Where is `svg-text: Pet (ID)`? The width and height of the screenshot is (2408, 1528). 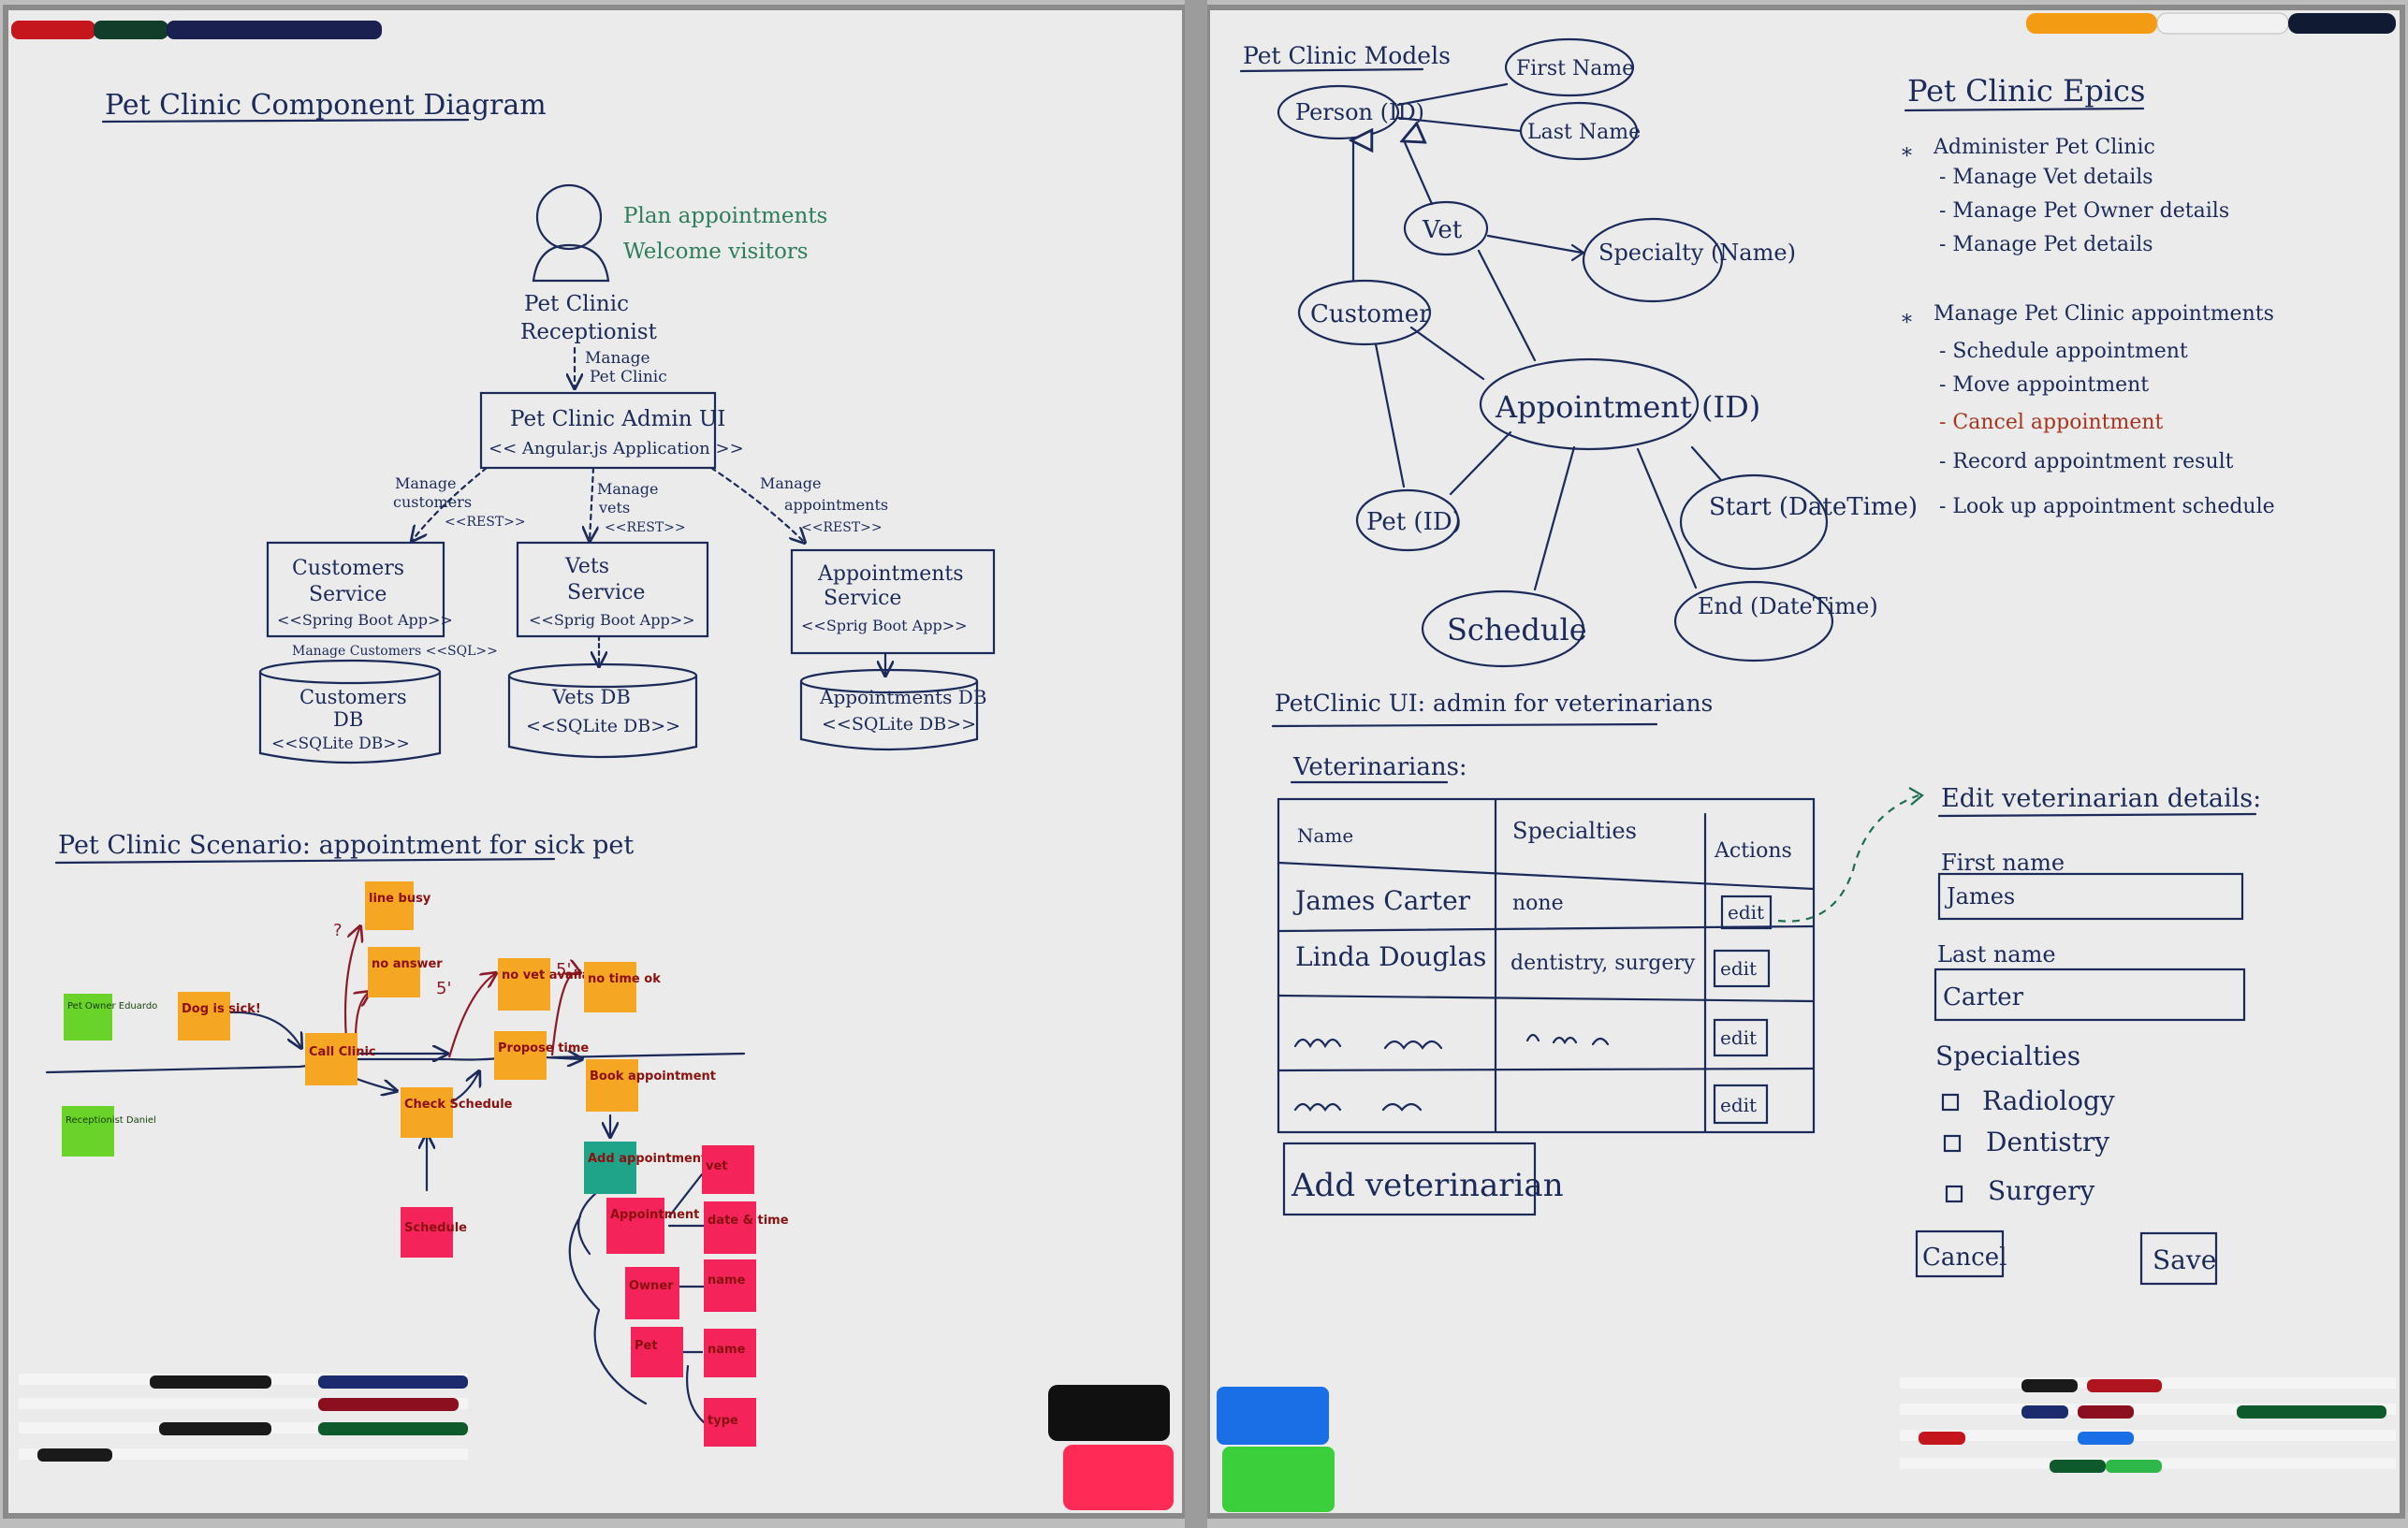 svg-text: Pet (ID) is located at coordinates (1414, 522).